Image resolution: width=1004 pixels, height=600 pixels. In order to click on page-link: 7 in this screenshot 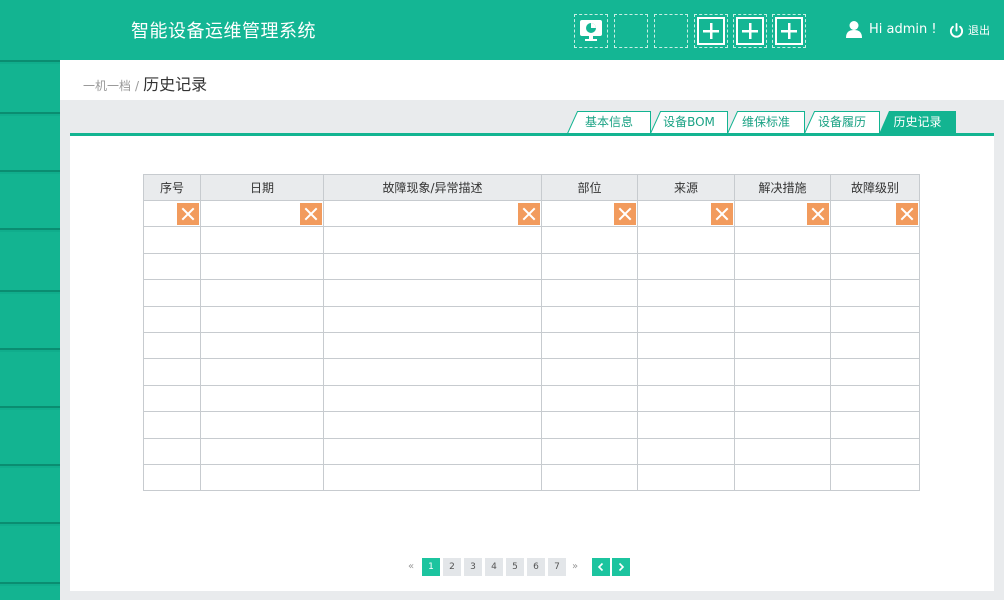, I will do `click(557, 567)`.